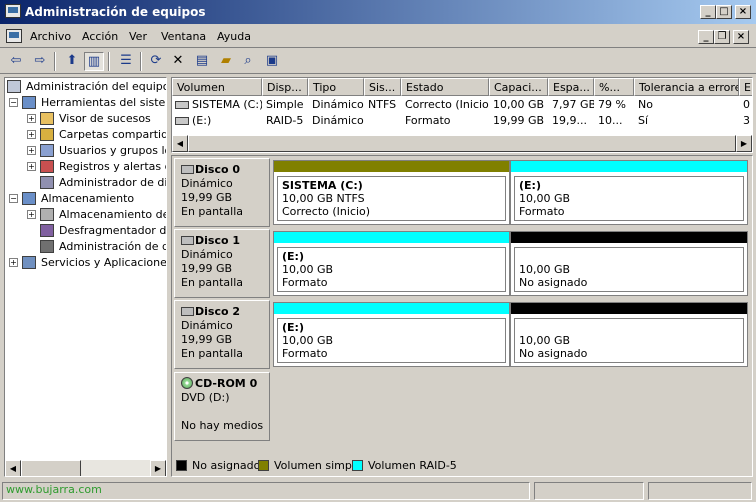 The width and height of the screenshot is (756, 502). I want to click on up-folder-icon: ⬆, so click(72, 61).